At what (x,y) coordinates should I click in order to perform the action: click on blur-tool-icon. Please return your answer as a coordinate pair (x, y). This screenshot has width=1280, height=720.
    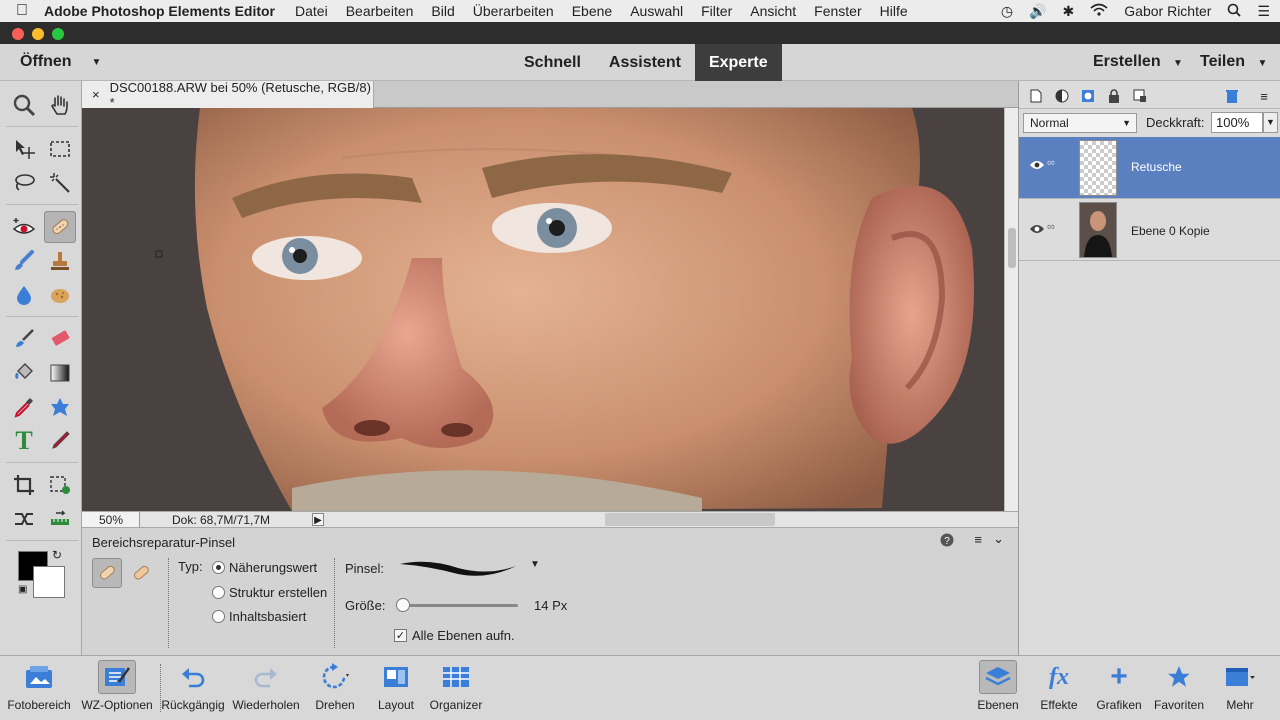
    Looking at the image, I should click on (24, 295).